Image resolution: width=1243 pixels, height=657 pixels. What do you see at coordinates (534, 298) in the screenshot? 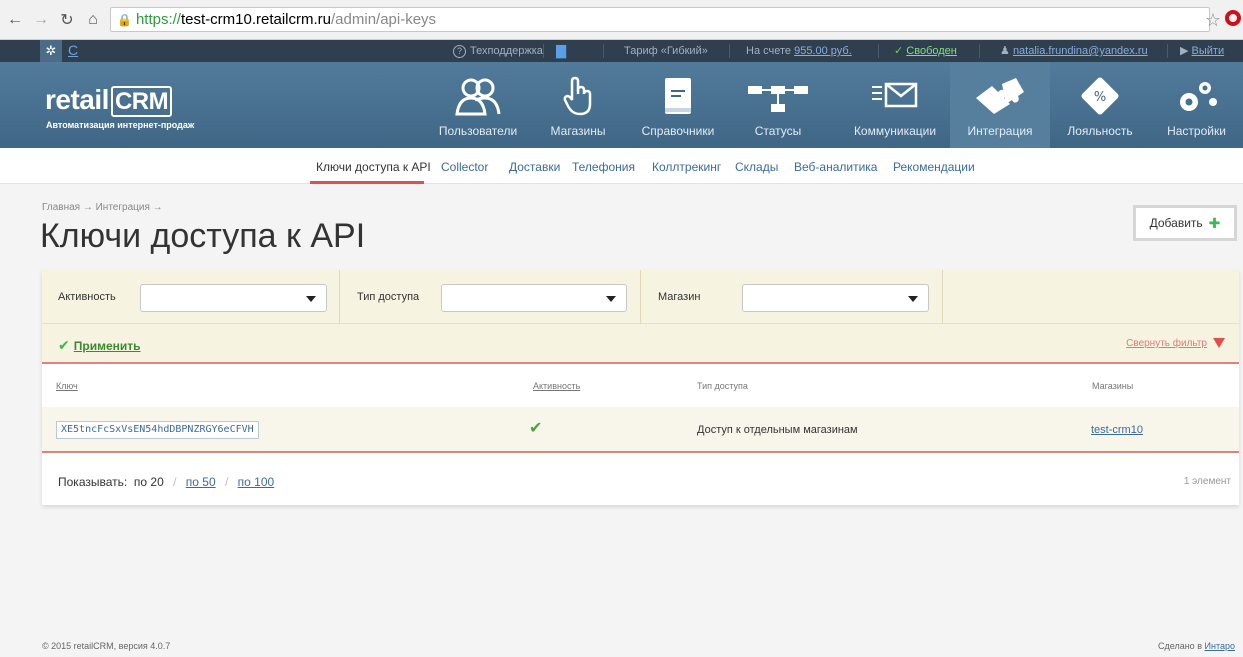
I see `access-type-select` at bounding box center [534, 298].